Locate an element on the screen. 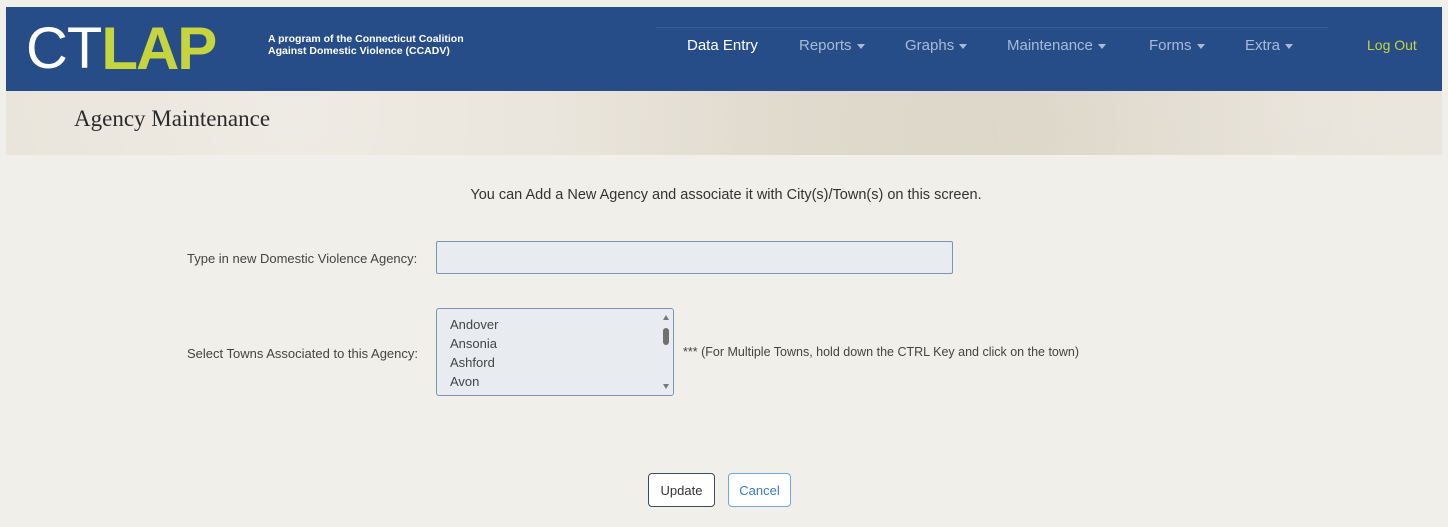 The height and width of the screenshot is (527, 1448). nav-extra-label: Extra is located at coordinates (1263, 45).